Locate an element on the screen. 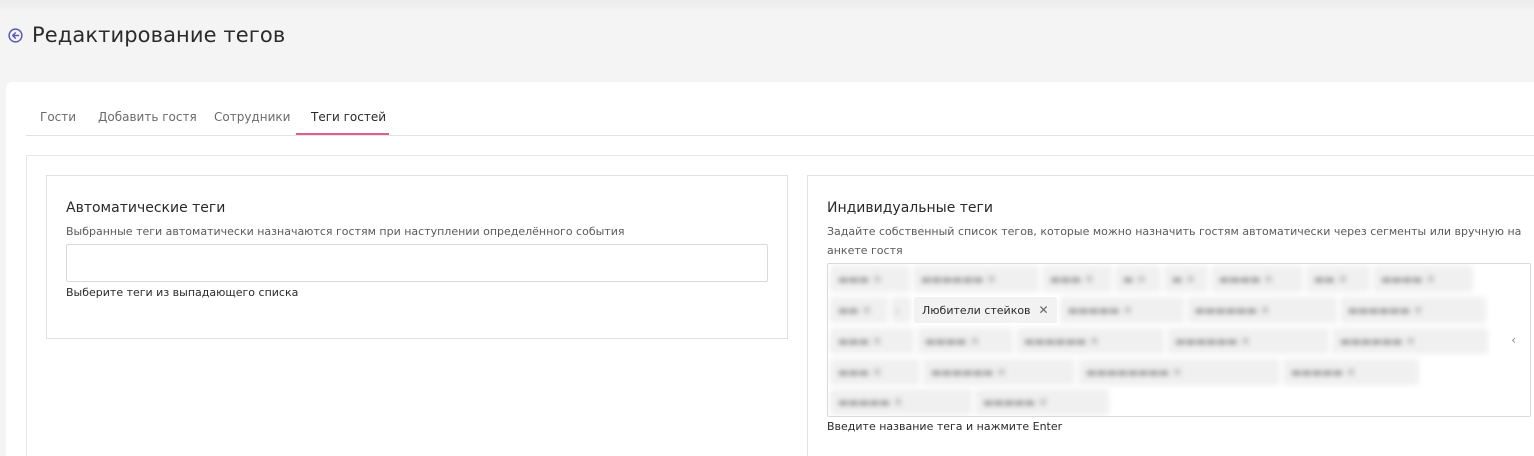 This screenshot has width=1534, height=456. auto-tags-hint: Выберите теги из выпадающего списка is located at coordinates (182, 292).